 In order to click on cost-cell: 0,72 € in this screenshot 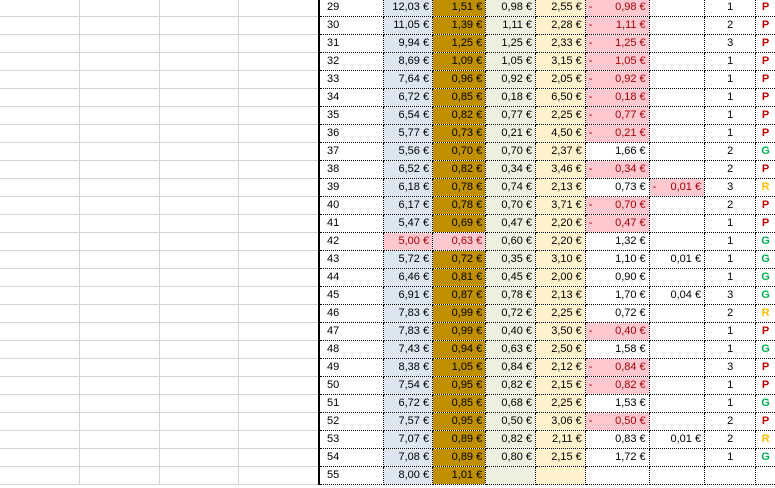, I will do `click(511, 313)`.